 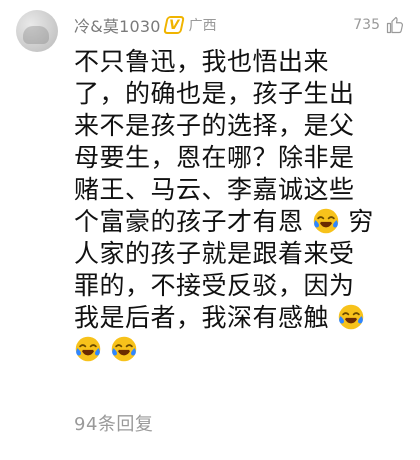 What do you see at coordinates (117, 25) in the screenshot?
I see `username: 冷&莫1030` at bounding box center [117, 25].